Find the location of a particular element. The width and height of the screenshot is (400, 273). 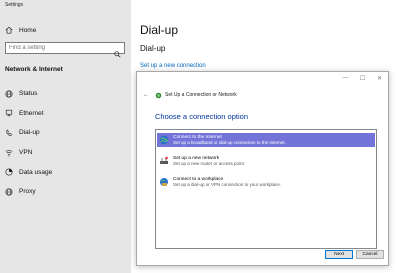

sidebar-item-label: Data usage is located at coordinates (36, 172).